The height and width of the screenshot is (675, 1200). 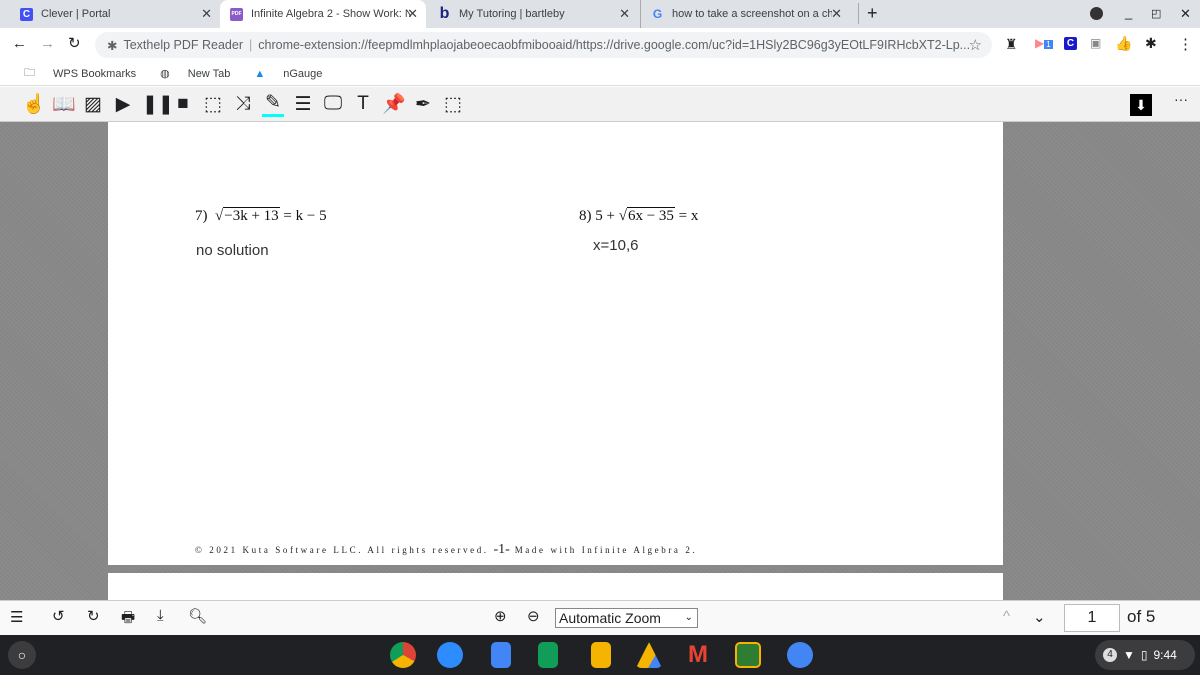 I want to click on thumbs-up-icon: 👍, so click(x=1123, y=43).